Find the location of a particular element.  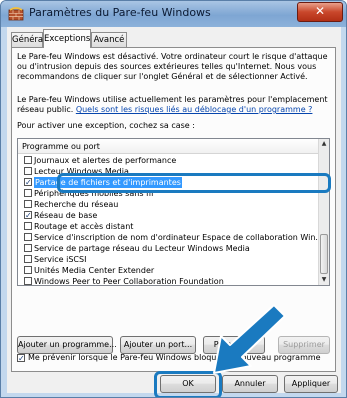

tab-exceptions: Exceptions is located at coordinates (67, 38).